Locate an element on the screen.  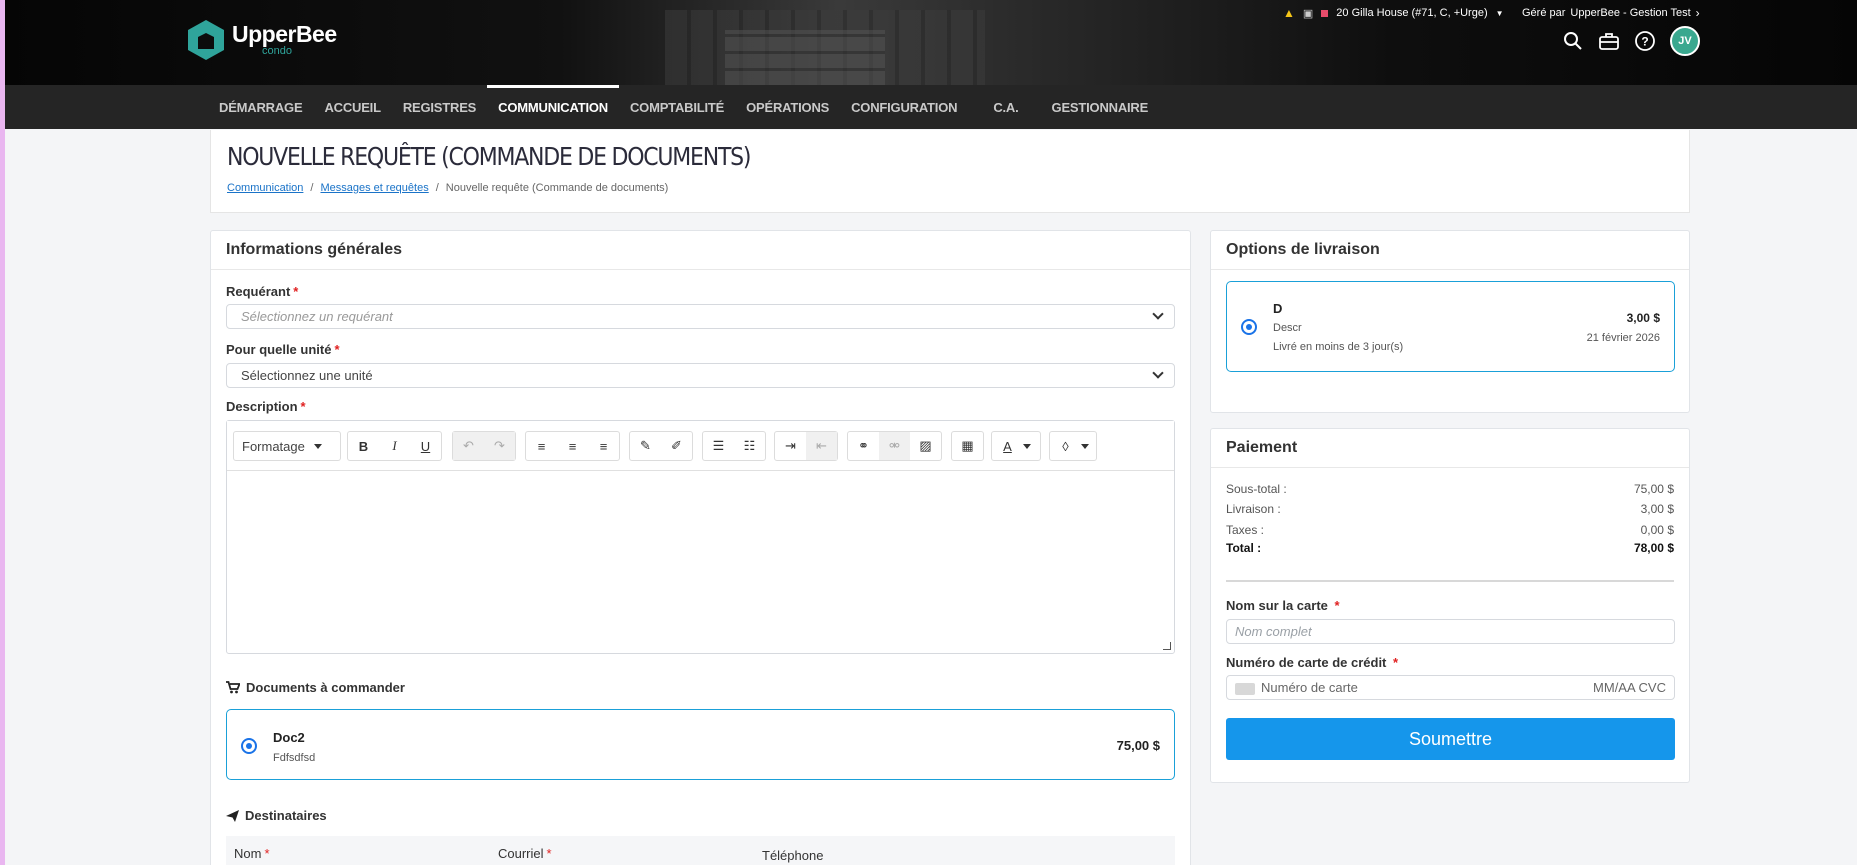
managed-by: Géré par UpperBee - Gestion Test › is located at coordinates (1611, 13).